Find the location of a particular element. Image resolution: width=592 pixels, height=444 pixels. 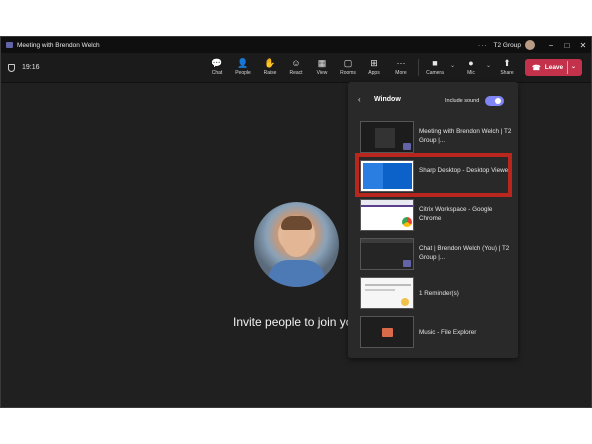

more-button: ··· More is located at coordinates (401, 67).